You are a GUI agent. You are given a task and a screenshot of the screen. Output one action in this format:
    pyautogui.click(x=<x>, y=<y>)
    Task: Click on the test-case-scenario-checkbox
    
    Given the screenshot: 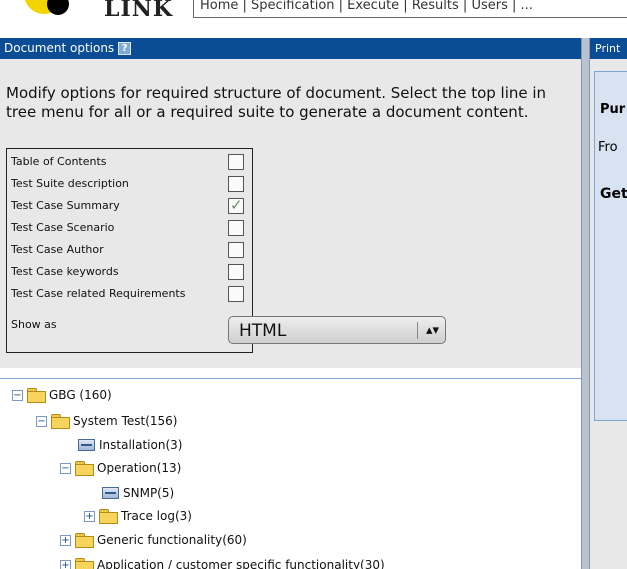 What is the action you would take?
    pyautogui.click(x=236, y=228)
    